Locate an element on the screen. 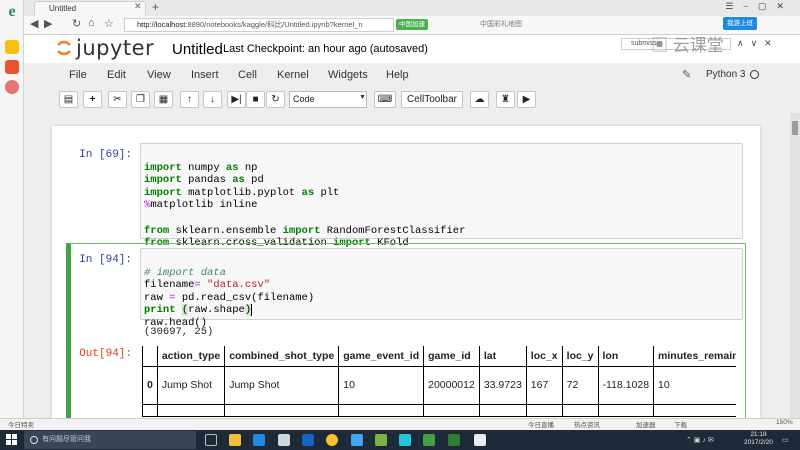  menu-insert: Insert is located at coordinates (205, 75).